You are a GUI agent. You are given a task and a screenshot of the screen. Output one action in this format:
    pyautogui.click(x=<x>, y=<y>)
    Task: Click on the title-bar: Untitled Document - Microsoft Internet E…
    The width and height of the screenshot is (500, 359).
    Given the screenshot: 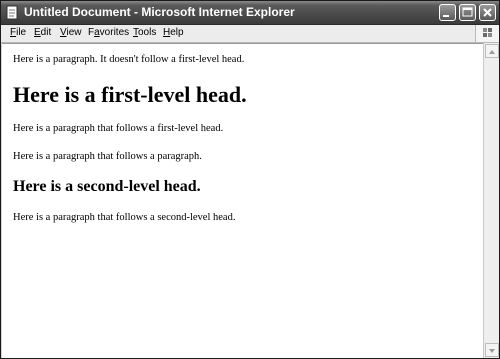 What is the action you would take?
    pyautogui.click(x=250, y=13)
    